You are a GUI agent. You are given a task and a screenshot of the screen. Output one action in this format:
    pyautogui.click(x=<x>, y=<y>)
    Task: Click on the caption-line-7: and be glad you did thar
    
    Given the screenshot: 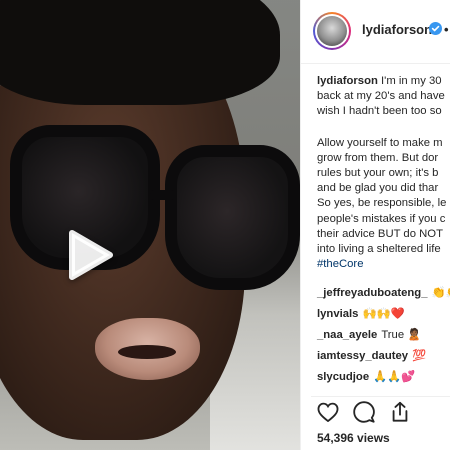 What is the action you would take?
    pyautogui.click(x=378, y=188)
    